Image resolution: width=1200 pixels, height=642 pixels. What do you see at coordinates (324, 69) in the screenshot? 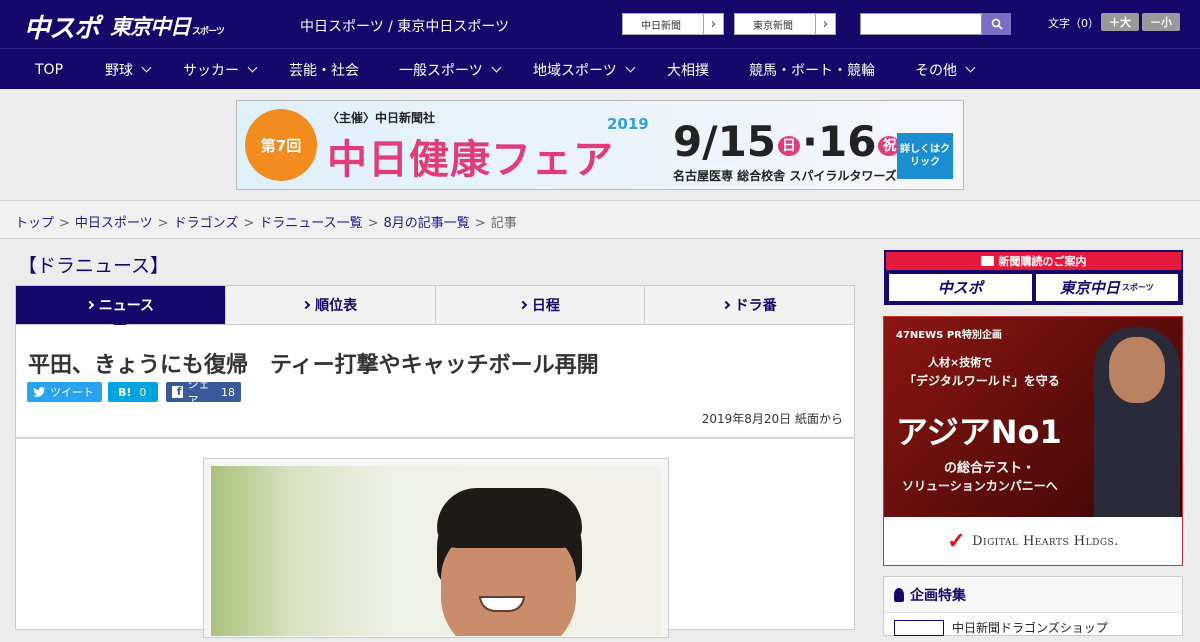
I see `nav-item-entertainment: 芸能・社会` at bounding box center [324, 69].